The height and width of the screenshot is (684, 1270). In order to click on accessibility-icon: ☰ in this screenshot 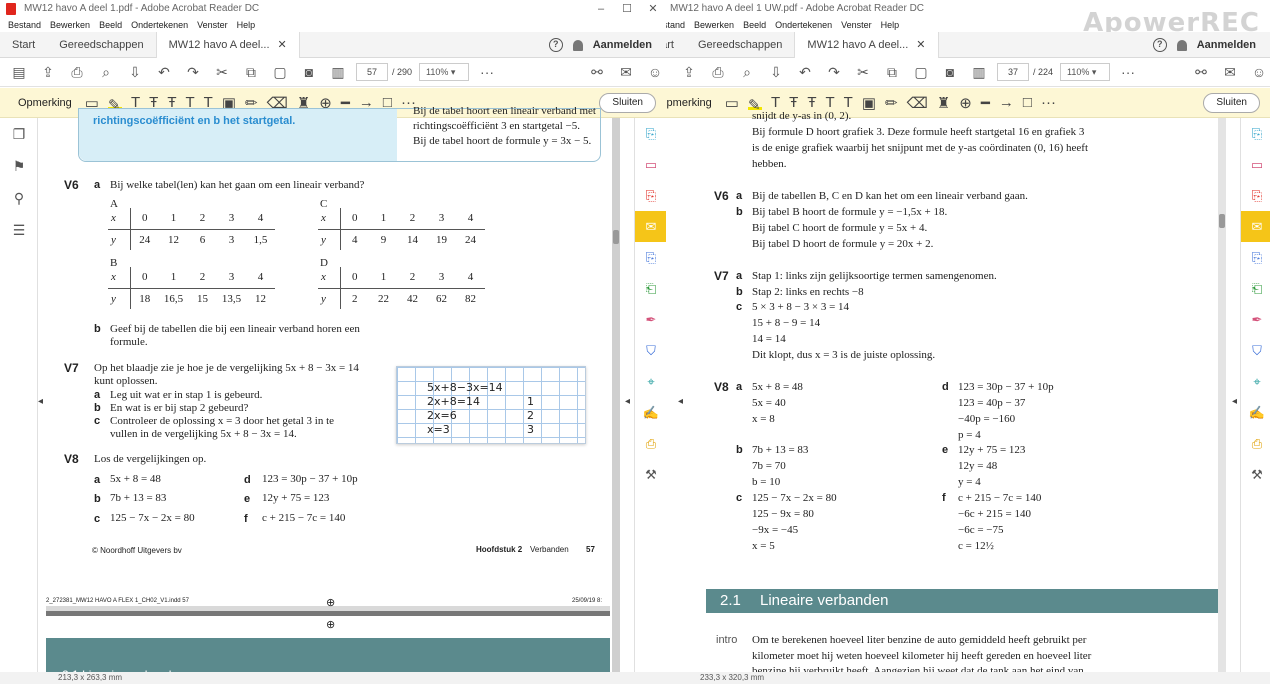, I will do `click(19, 230)`.